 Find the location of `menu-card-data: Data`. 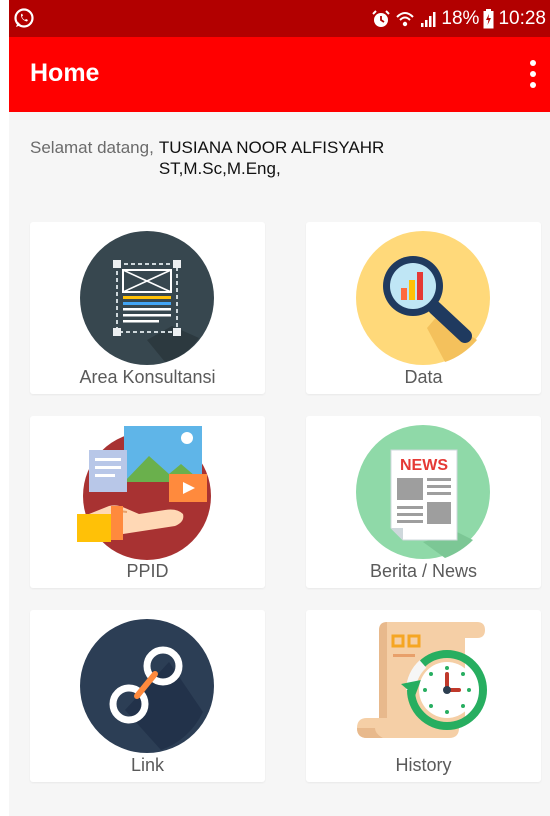

menu-card-data: Data is located at coordinates (423, 308).